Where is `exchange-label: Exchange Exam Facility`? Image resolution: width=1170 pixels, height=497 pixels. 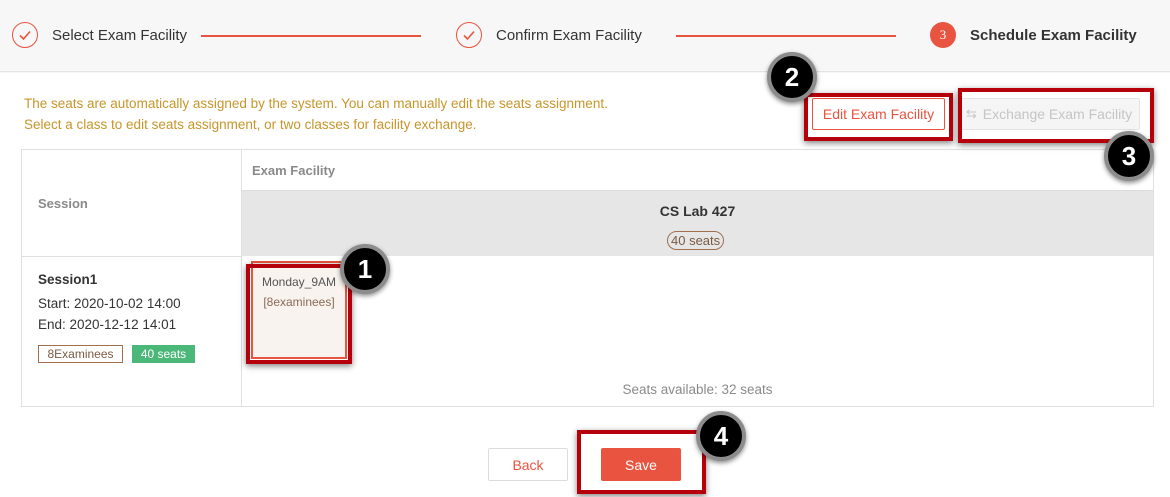 exchange-label: Exchange Exam Facility is located at coordinates (1057, 114).